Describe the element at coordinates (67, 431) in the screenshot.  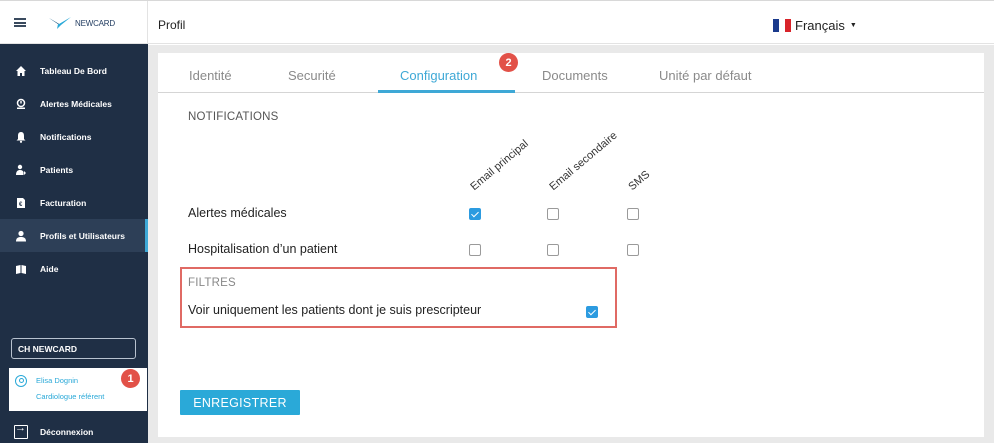
I see `logout-label: Déconnexion` at that location.